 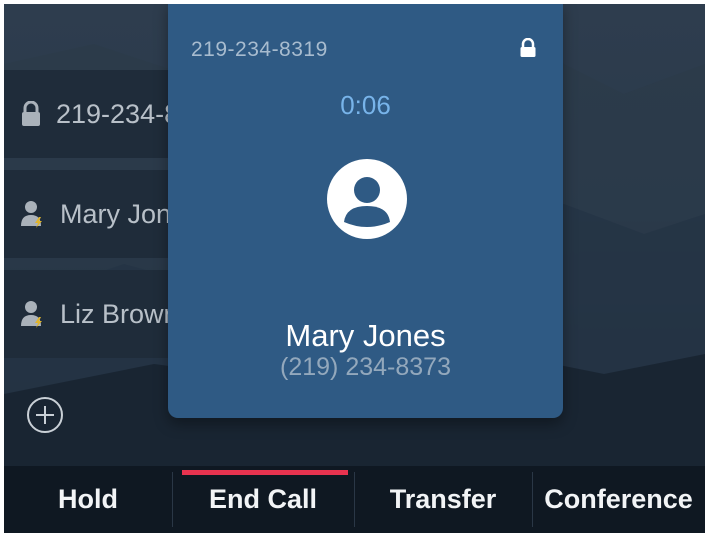 I want to click on softkey-label: Hold, so click(x=88, y=499).